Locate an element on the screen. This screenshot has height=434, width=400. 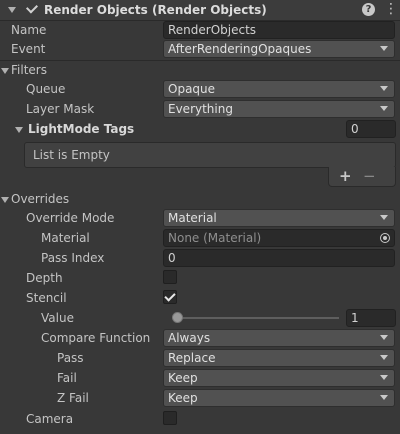
camera-label: Camera is located at coordinates (50, 419).